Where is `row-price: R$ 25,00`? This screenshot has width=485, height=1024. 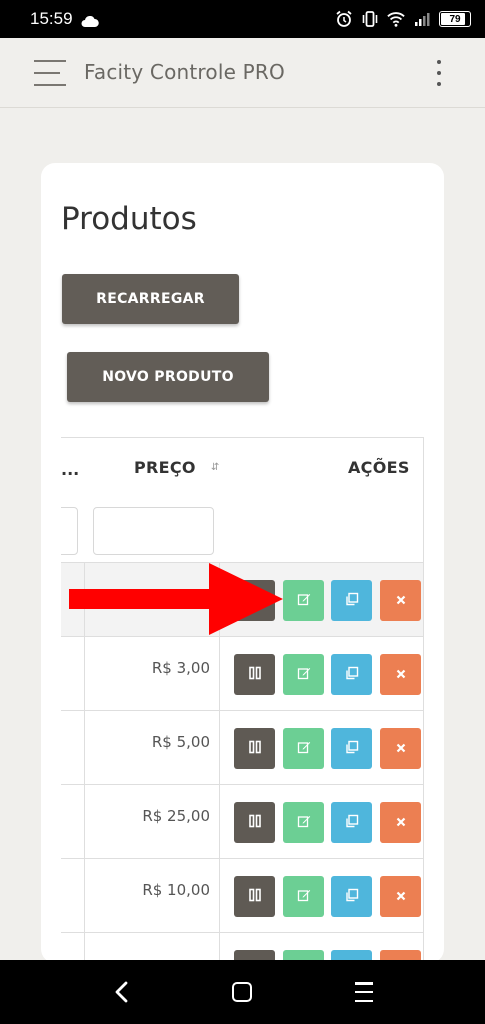
row-price: R$ 25,00 is located at coordinates (176, 816).